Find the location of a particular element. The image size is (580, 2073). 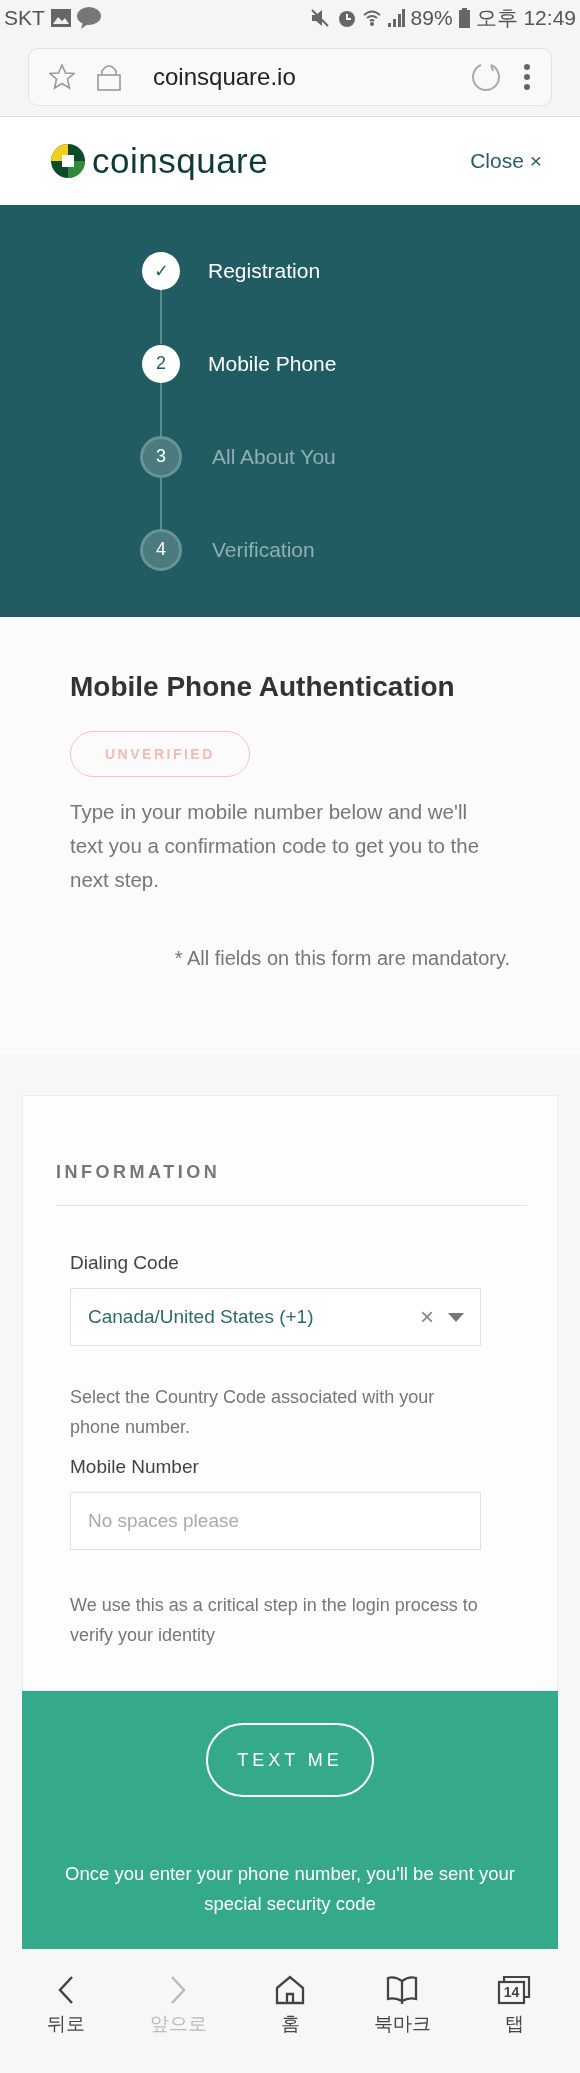

clock: 오후 12:49 is located at coordinates (525, 18).